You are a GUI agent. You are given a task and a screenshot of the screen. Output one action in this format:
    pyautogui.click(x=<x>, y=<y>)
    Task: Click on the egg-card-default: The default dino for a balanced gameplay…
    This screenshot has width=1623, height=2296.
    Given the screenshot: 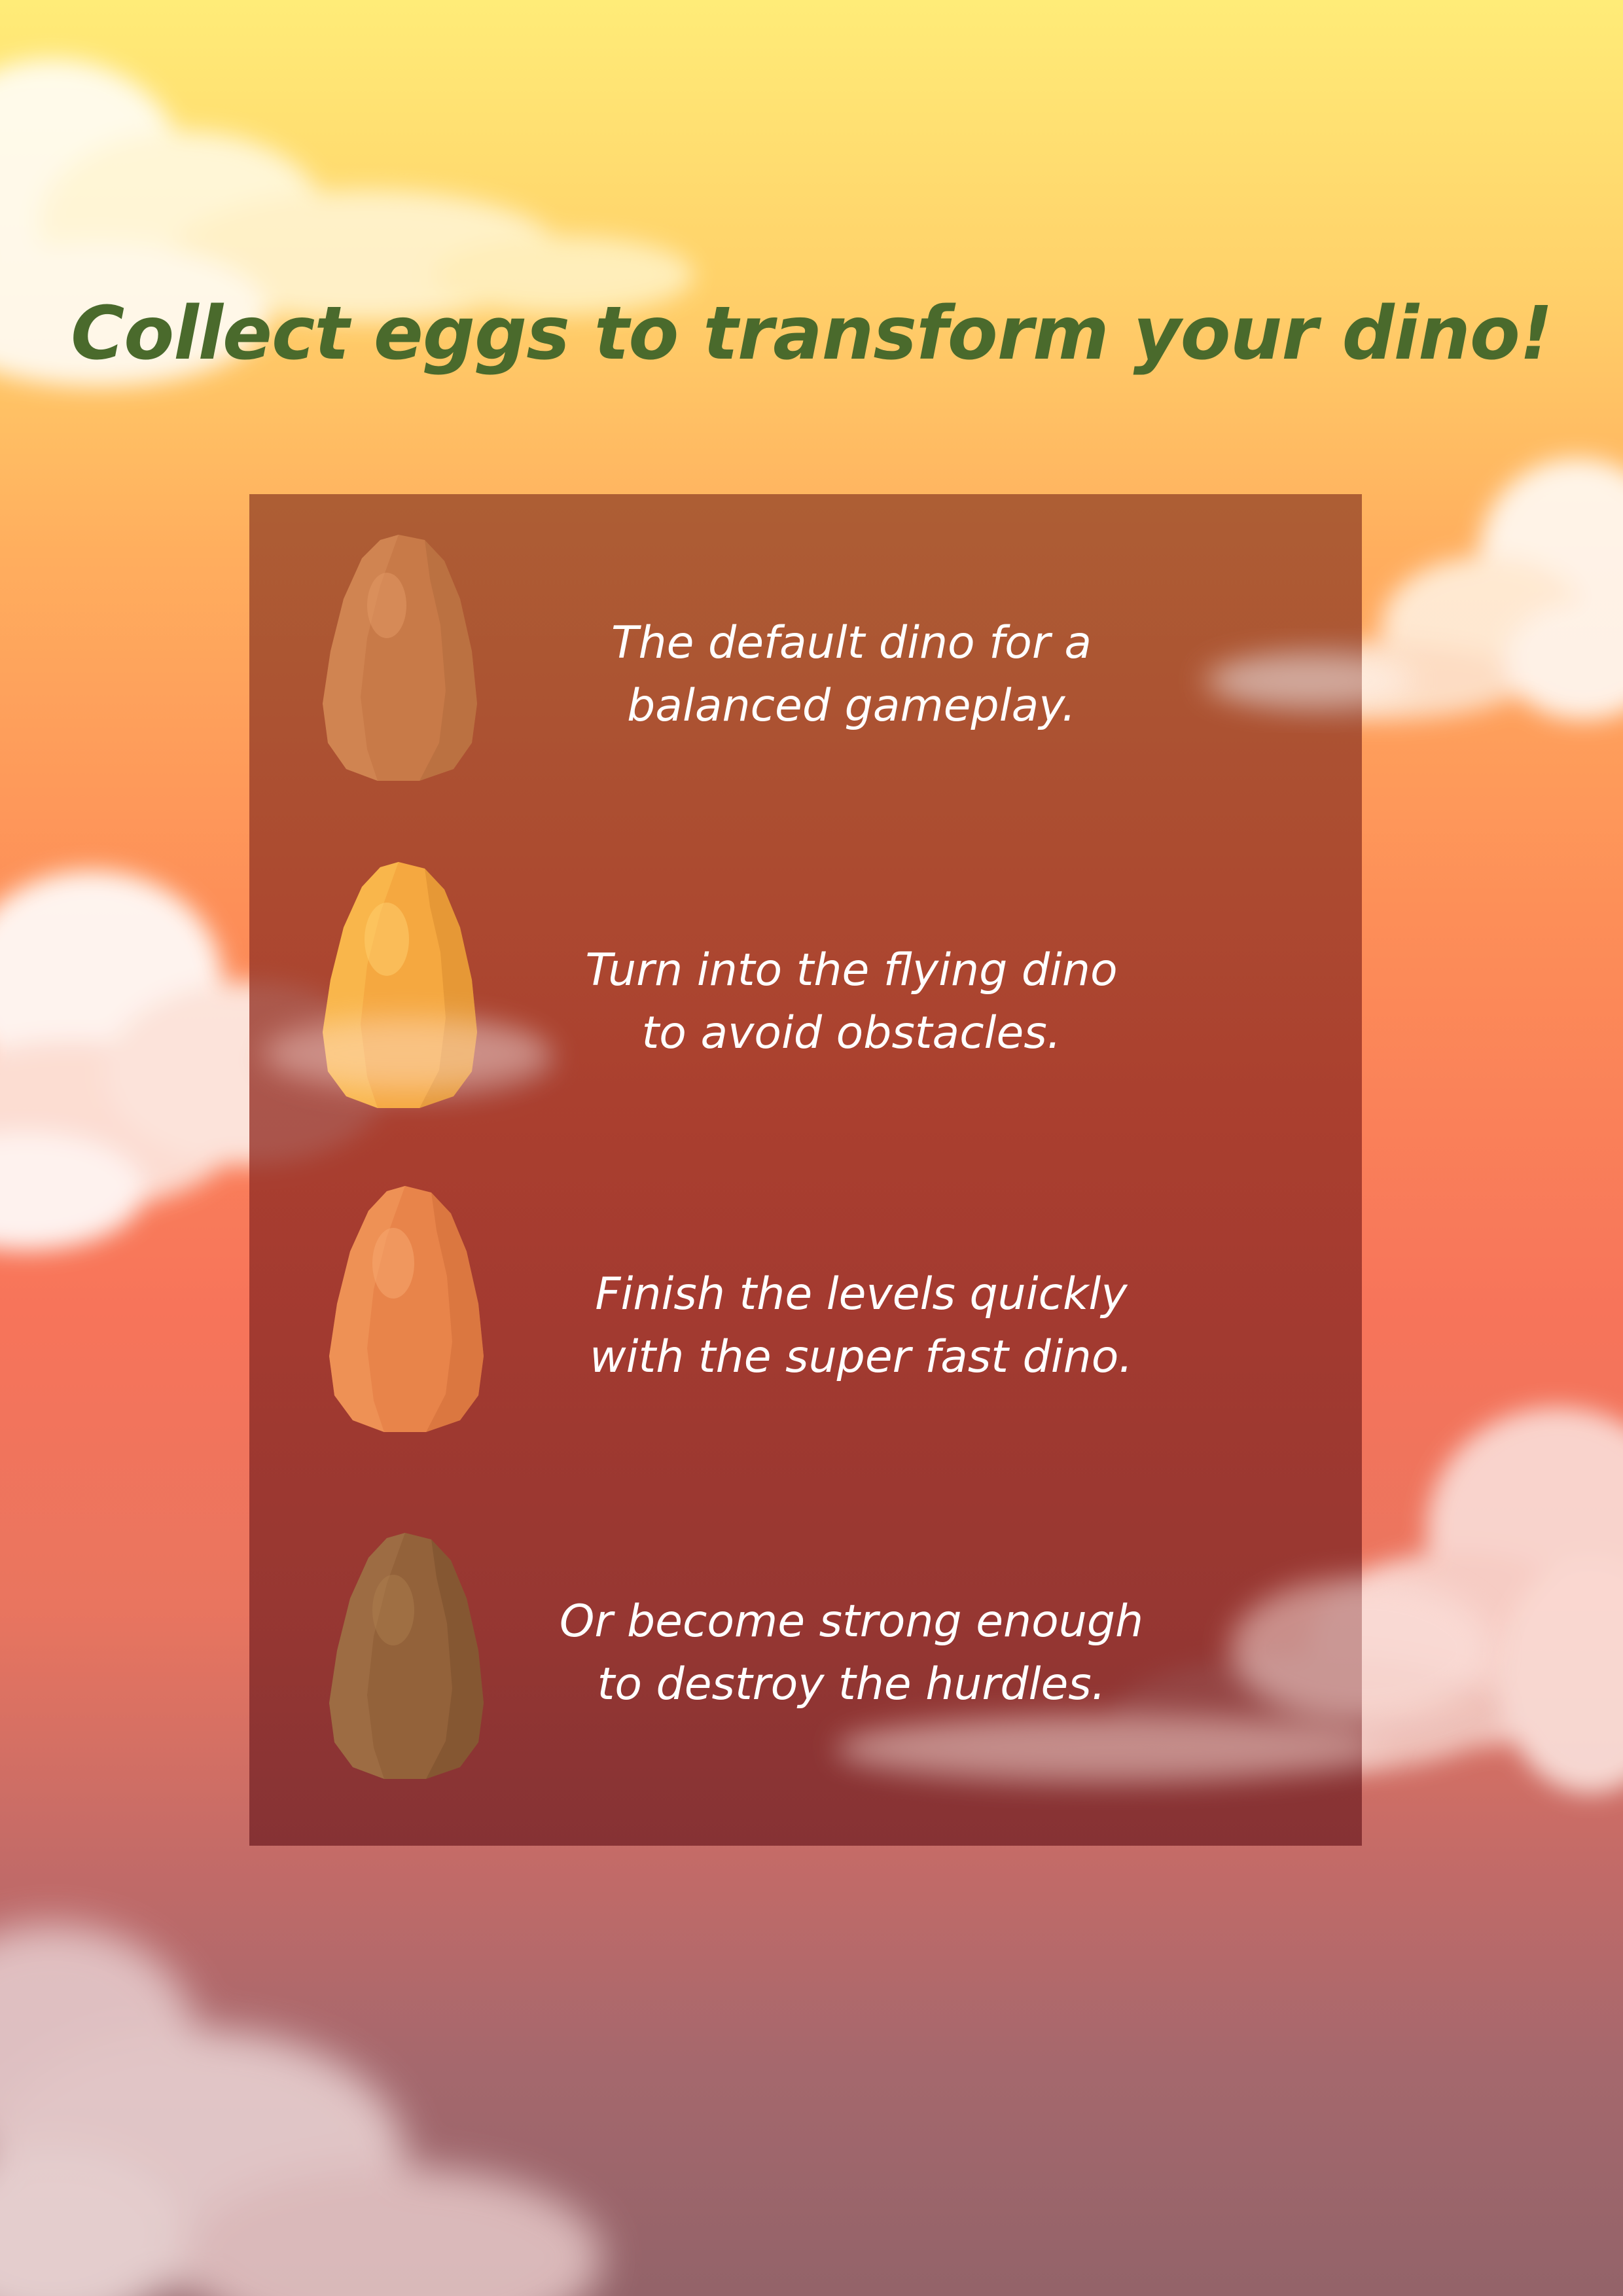 What is the action you would take?
    pyautogui.click(x=805, y=670)
    